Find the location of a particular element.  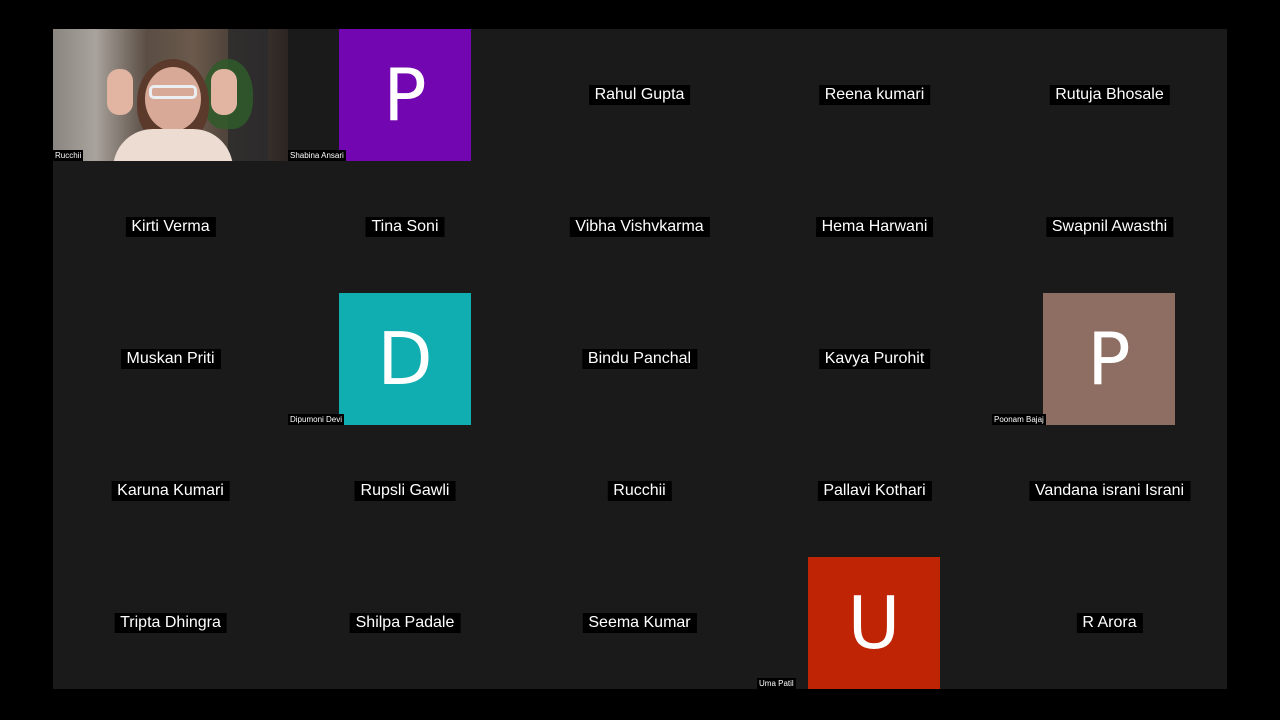

participant-name-label: Rutuja Bhosale is located at coordinates (1109, 95).